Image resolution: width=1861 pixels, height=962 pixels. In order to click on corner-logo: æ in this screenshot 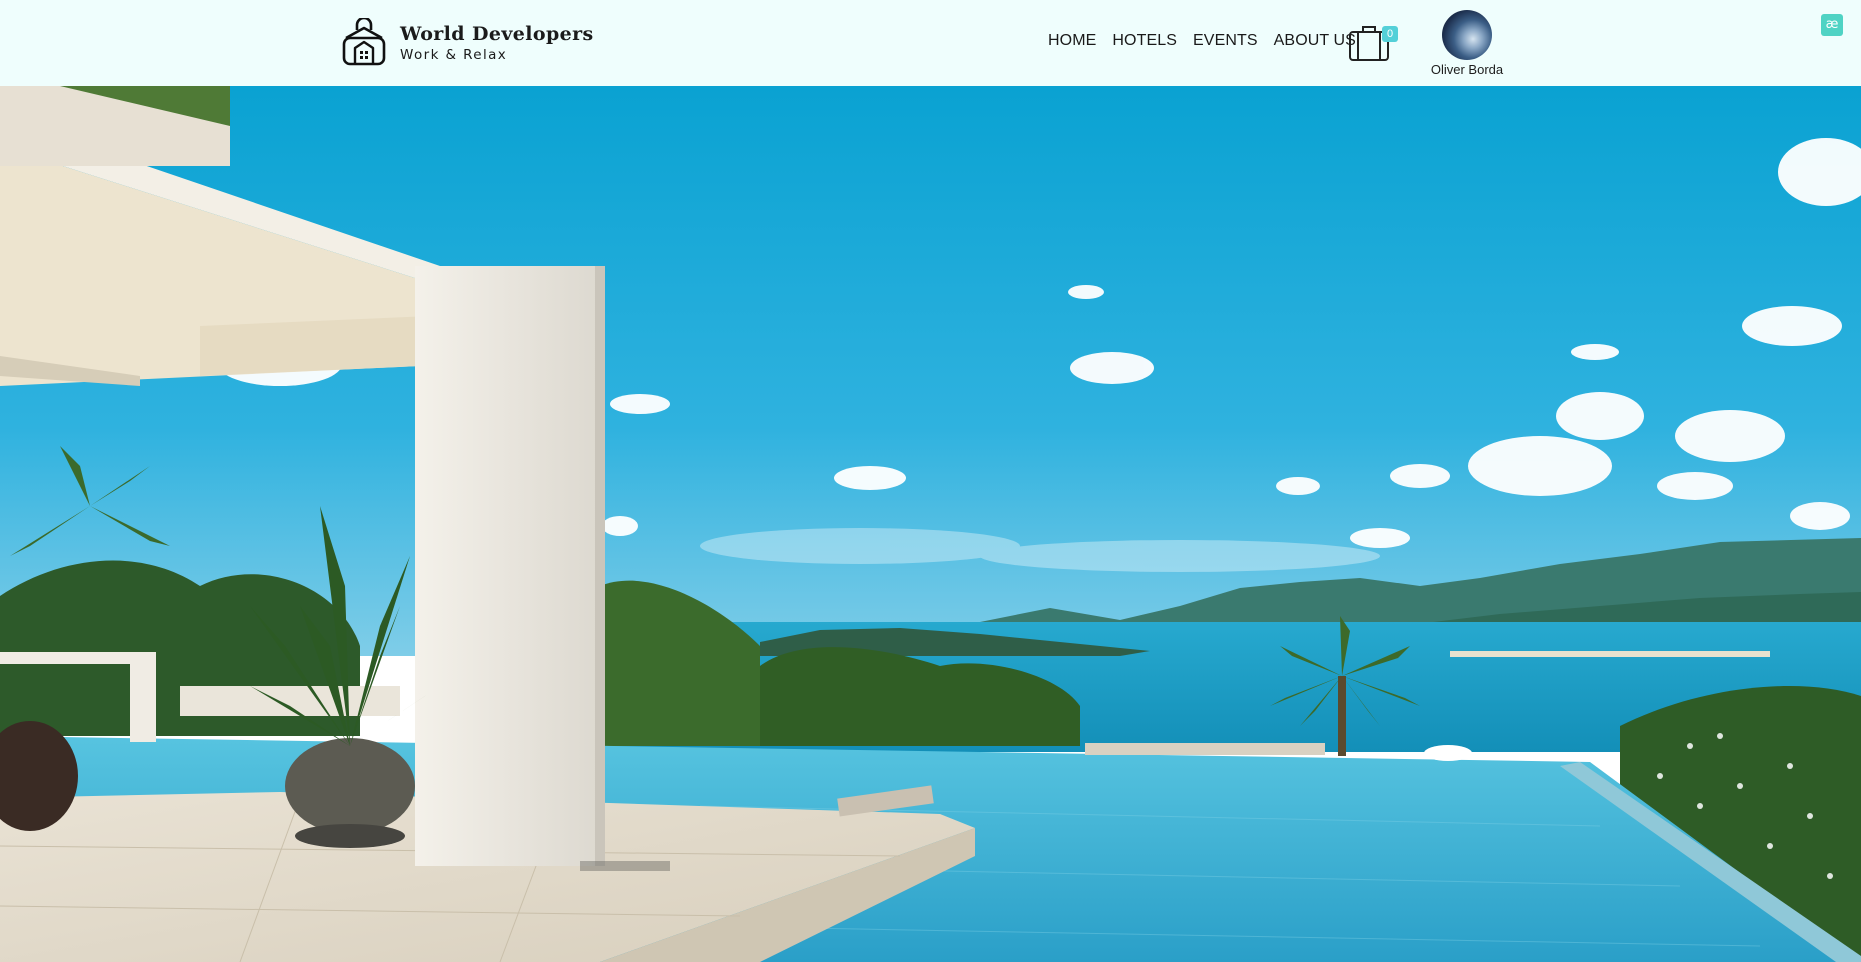, I will do `click(1832, 25)`.